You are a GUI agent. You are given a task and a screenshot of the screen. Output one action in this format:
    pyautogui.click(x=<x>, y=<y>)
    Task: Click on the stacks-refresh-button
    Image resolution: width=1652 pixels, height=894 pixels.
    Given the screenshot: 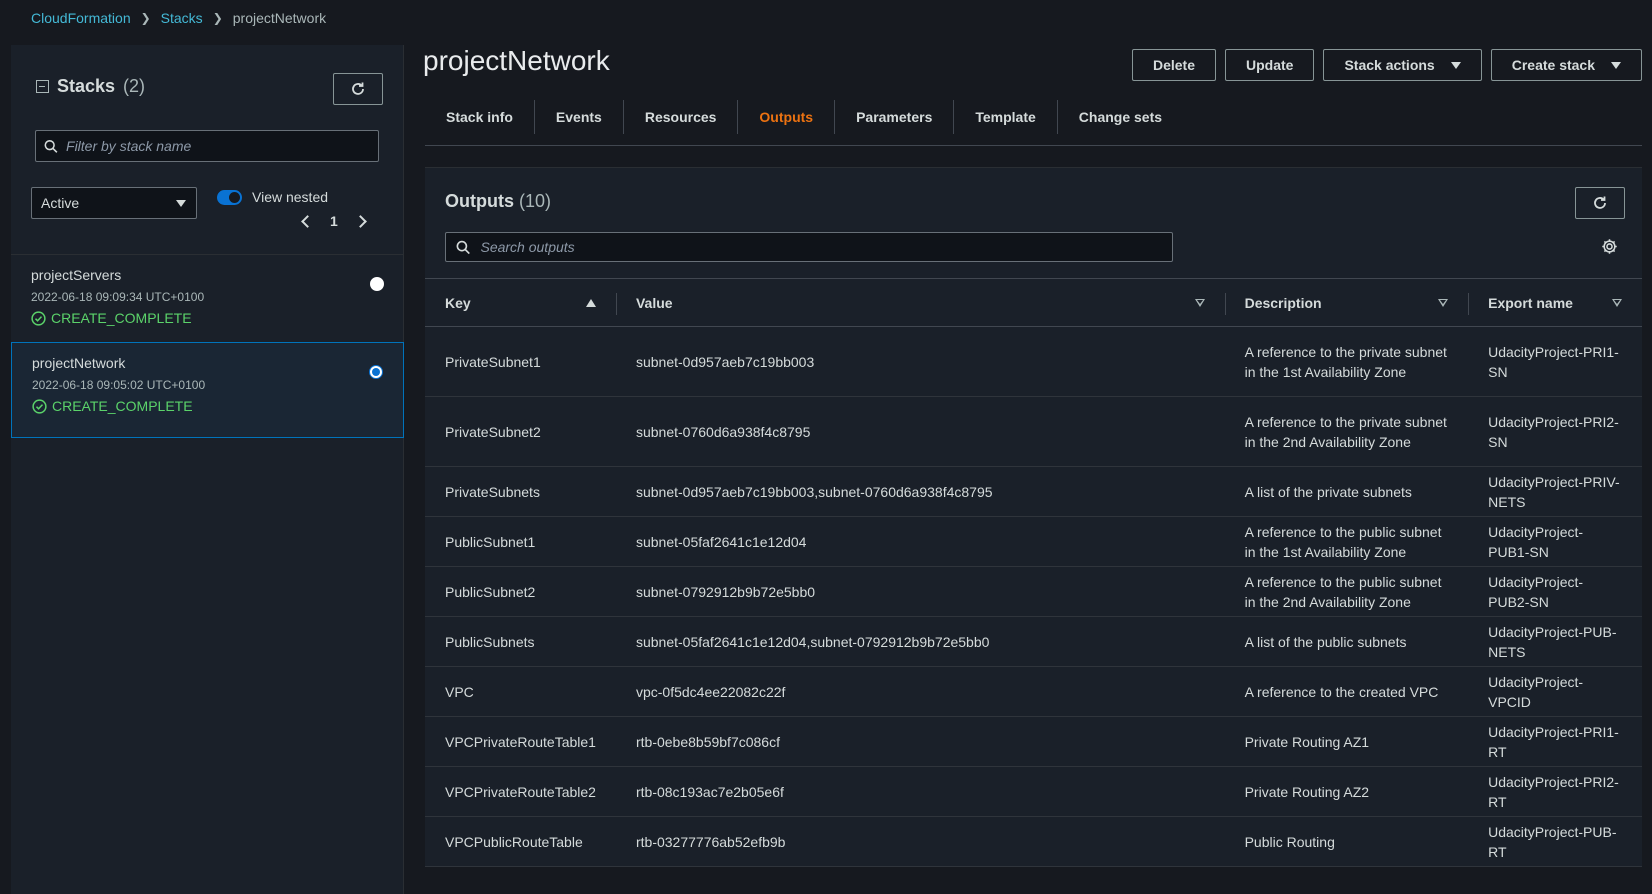 What is the action you would take?
    pyautogui.click(x=358, y=89)
    